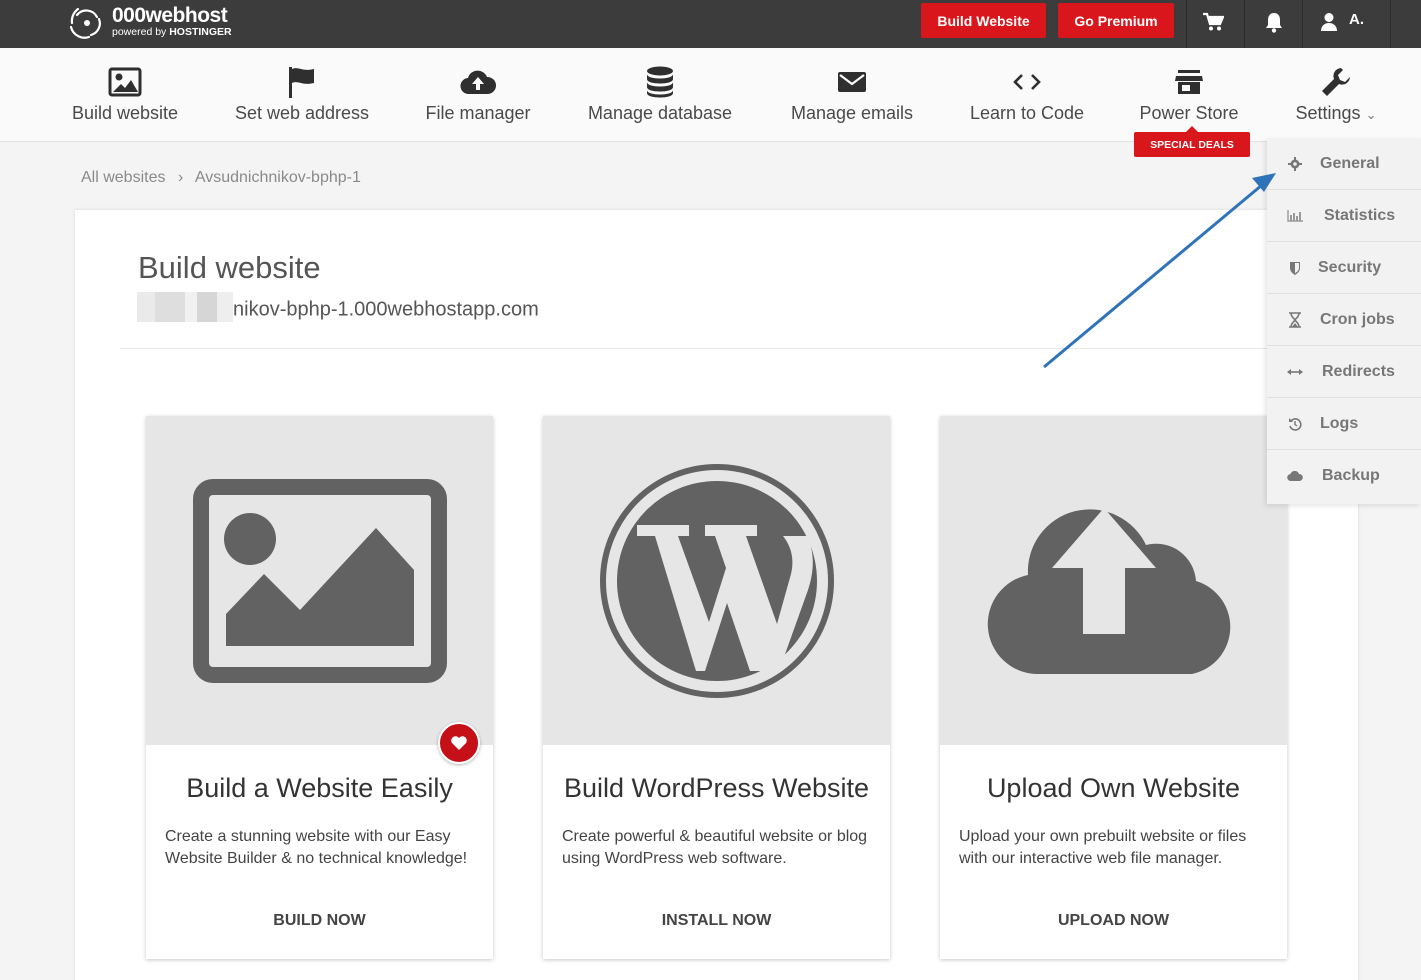  What do you see at coordinates (1189, 113) in the screenshot?
I see `nav-label: Power Store` at bounding box center [1189, 113].